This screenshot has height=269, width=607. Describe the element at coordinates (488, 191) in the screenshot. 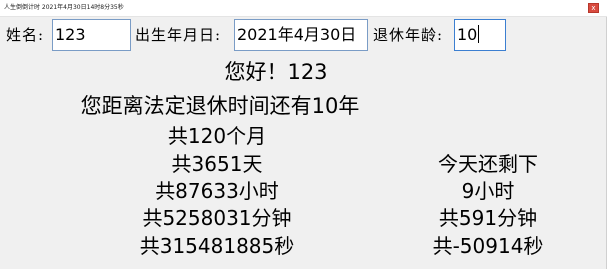

I see `today-hours-left: 9小时` at that location.